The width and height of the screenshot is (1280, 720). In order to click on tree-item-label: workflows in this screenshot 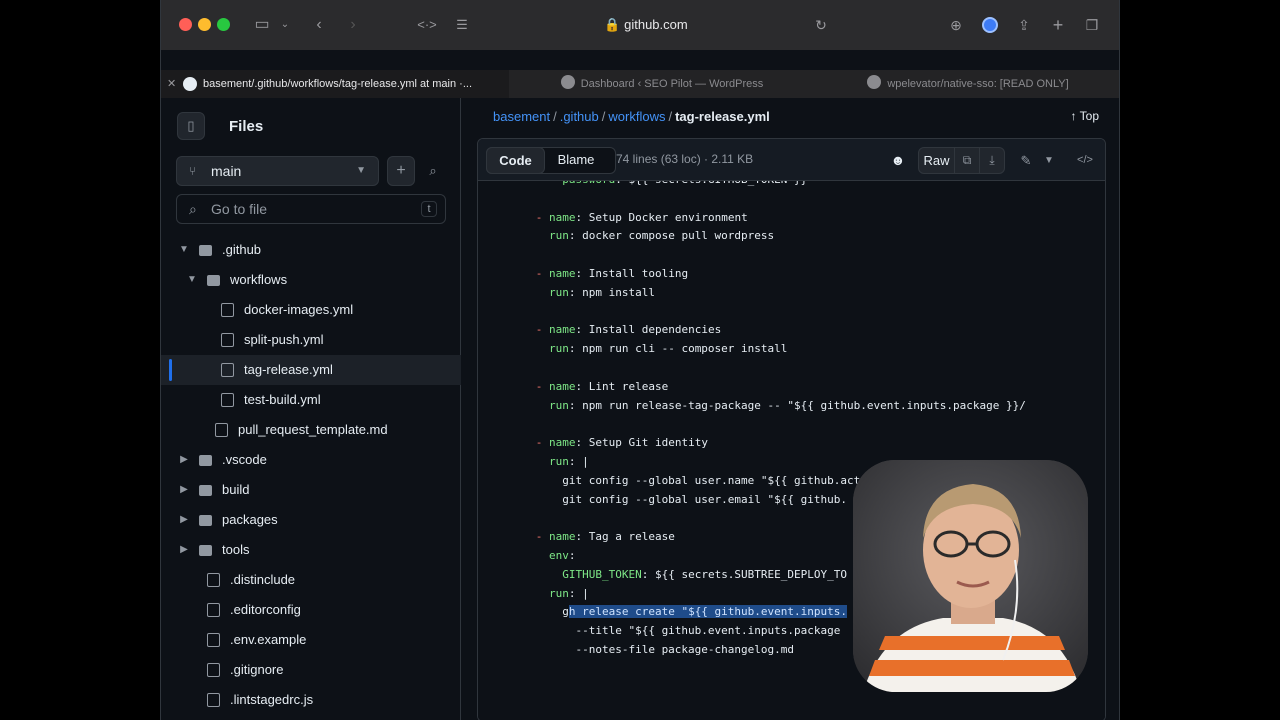, I will do `click(259, 279)`.